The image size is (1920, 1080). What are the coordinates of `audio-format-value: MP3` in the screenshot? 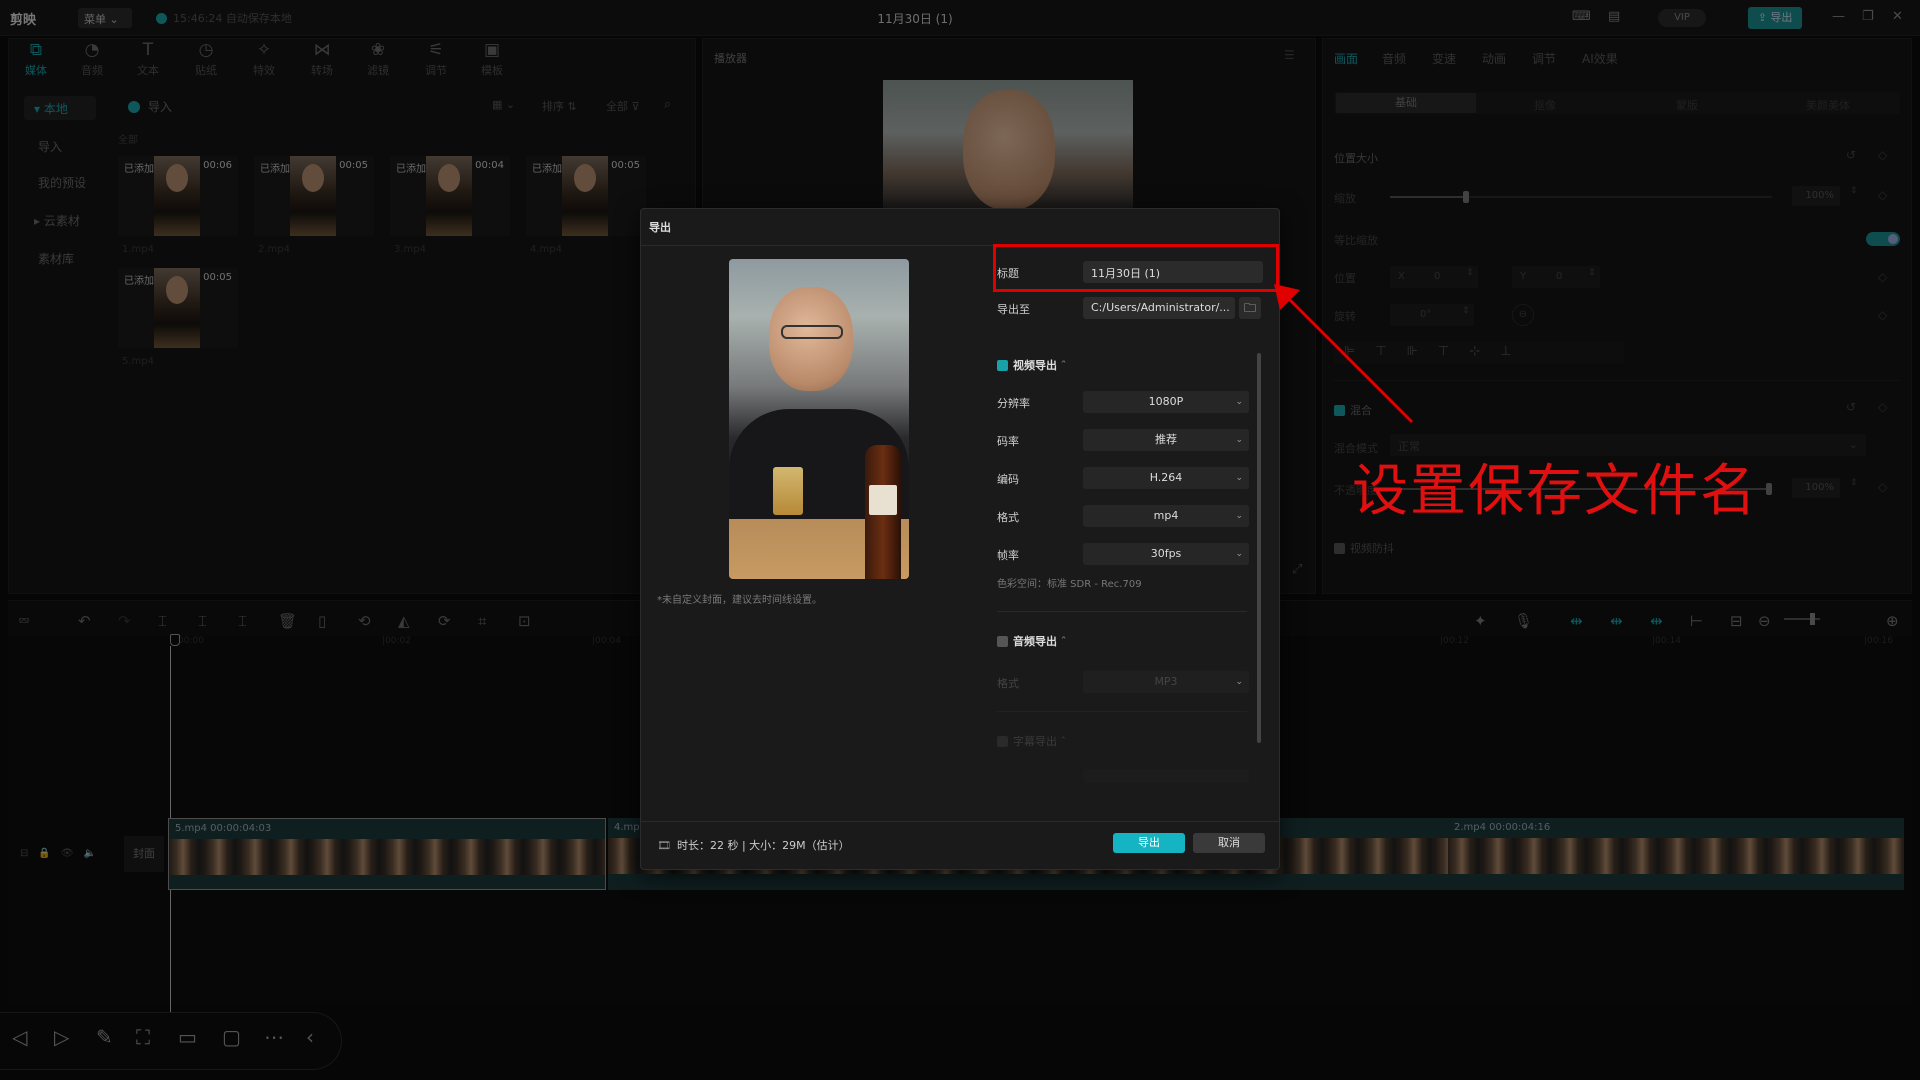 It's located at (1166, 681).